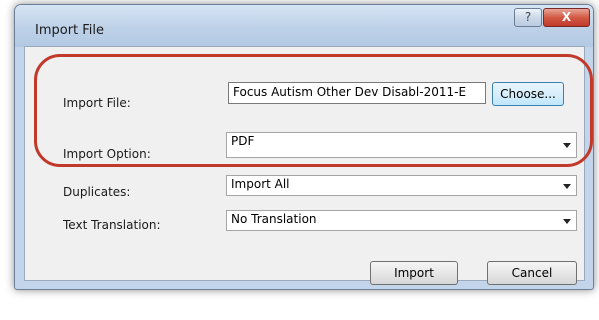 This screenshot has width=599, height=320. What do you see at coordinates (97, 192) in the screenshot?
I see `duplicates-label: Duplicates:` at bounding box center [97, 192].